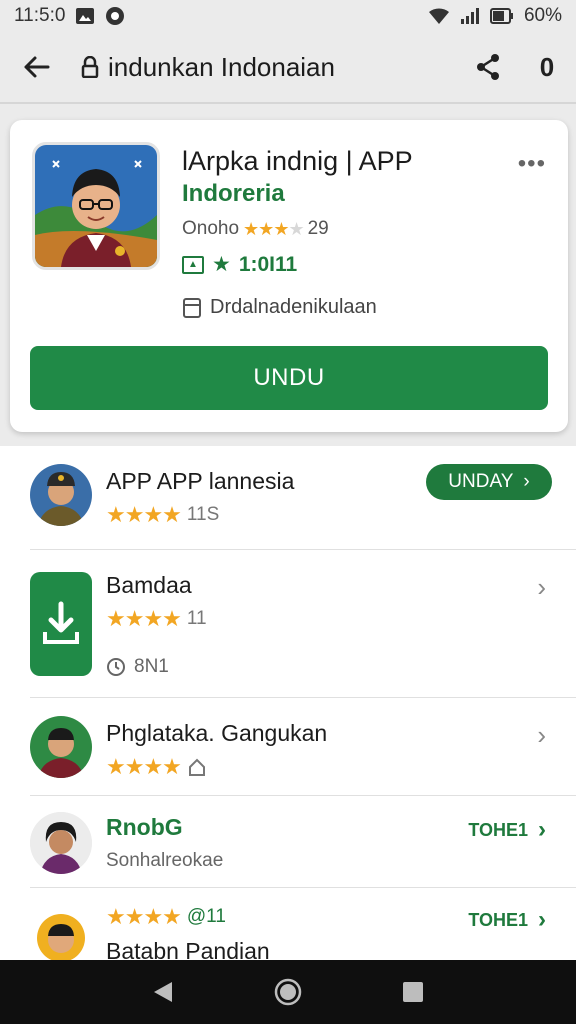 The image size is (576, 1024). Describe the element at coordinates (268, 264) in the screenshot. I see `download-count: 1:0I11` at that location.